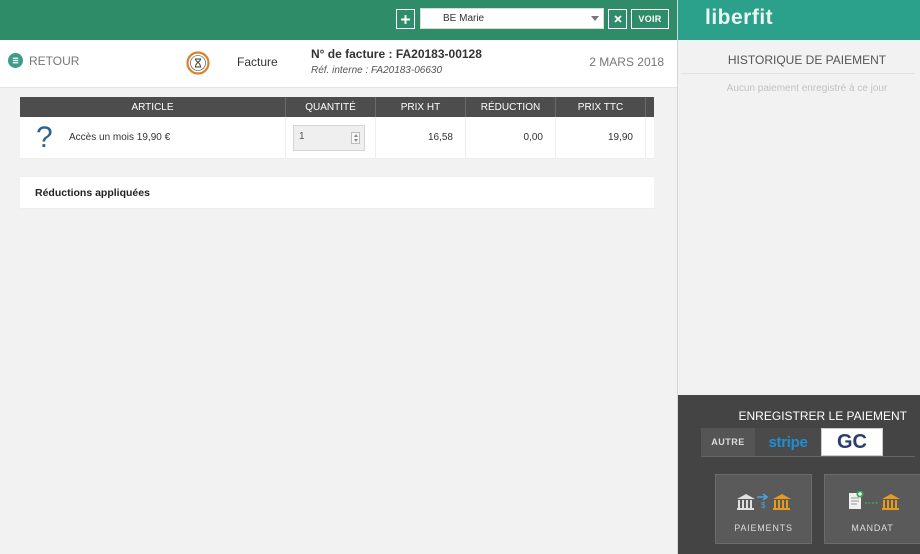 Image resolution: width=920 pixels, height=554 pixels. What do you see at coordinates (338, 20) in the screenshot?
I see `top-bar: BE Marie VOIR` at bounding box center [338, 20].